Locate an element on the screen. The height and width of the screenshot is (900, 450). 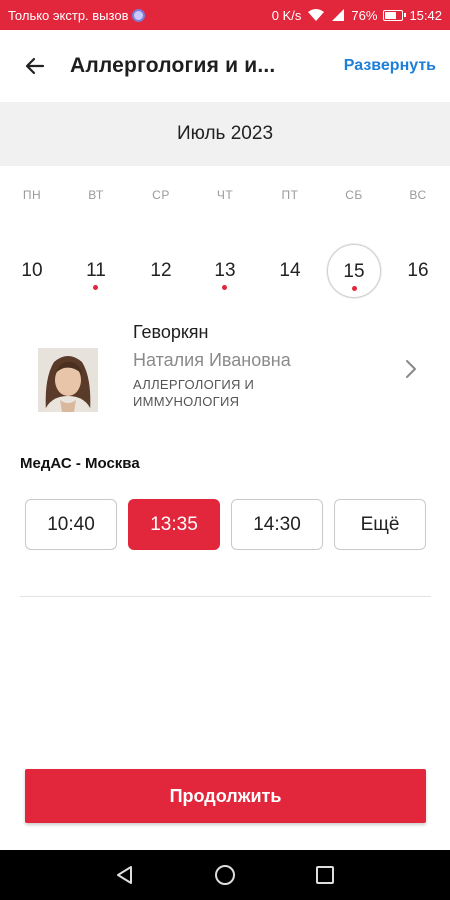
weekday-row: ПН ВТ СР ЧТ ПТ СБ ВС is located at coordinates (225, 201).